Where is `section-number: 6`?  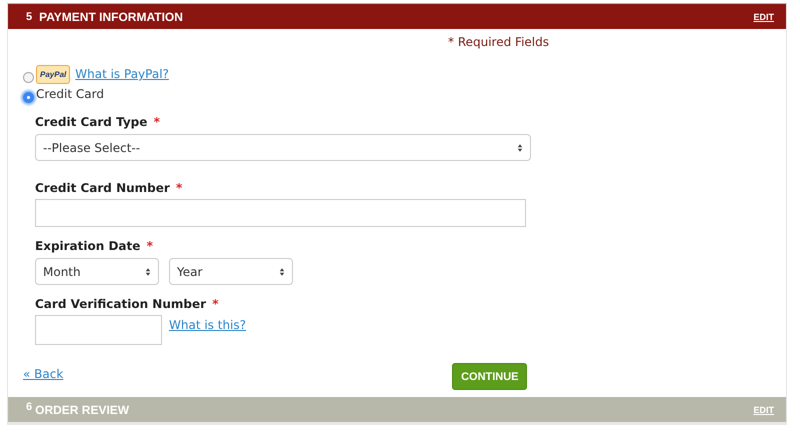
section-number: 6 is located at coordinates (29, 407).